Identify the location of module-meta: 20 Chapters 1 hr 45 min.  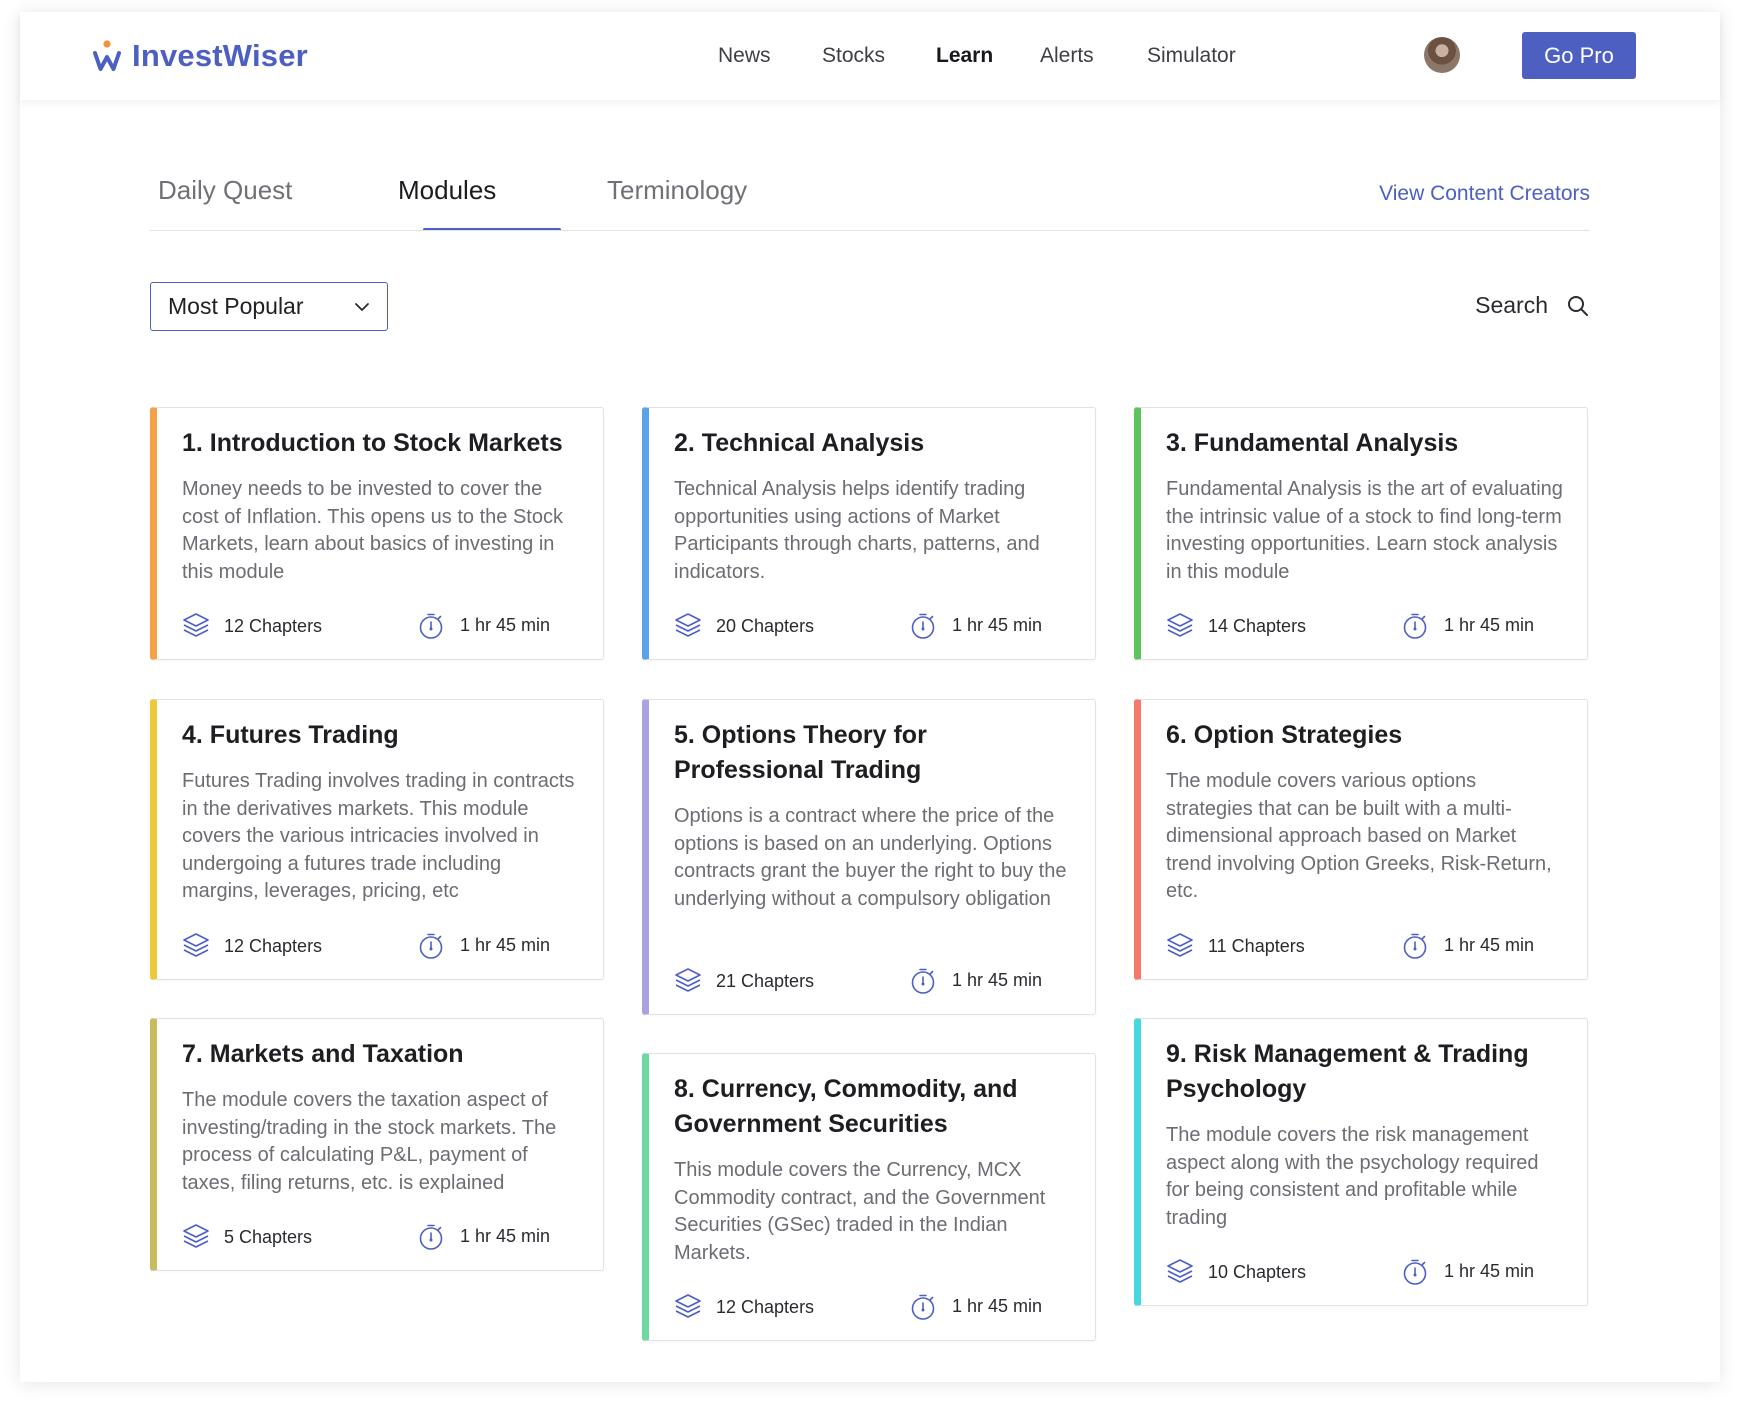
(874, 627).